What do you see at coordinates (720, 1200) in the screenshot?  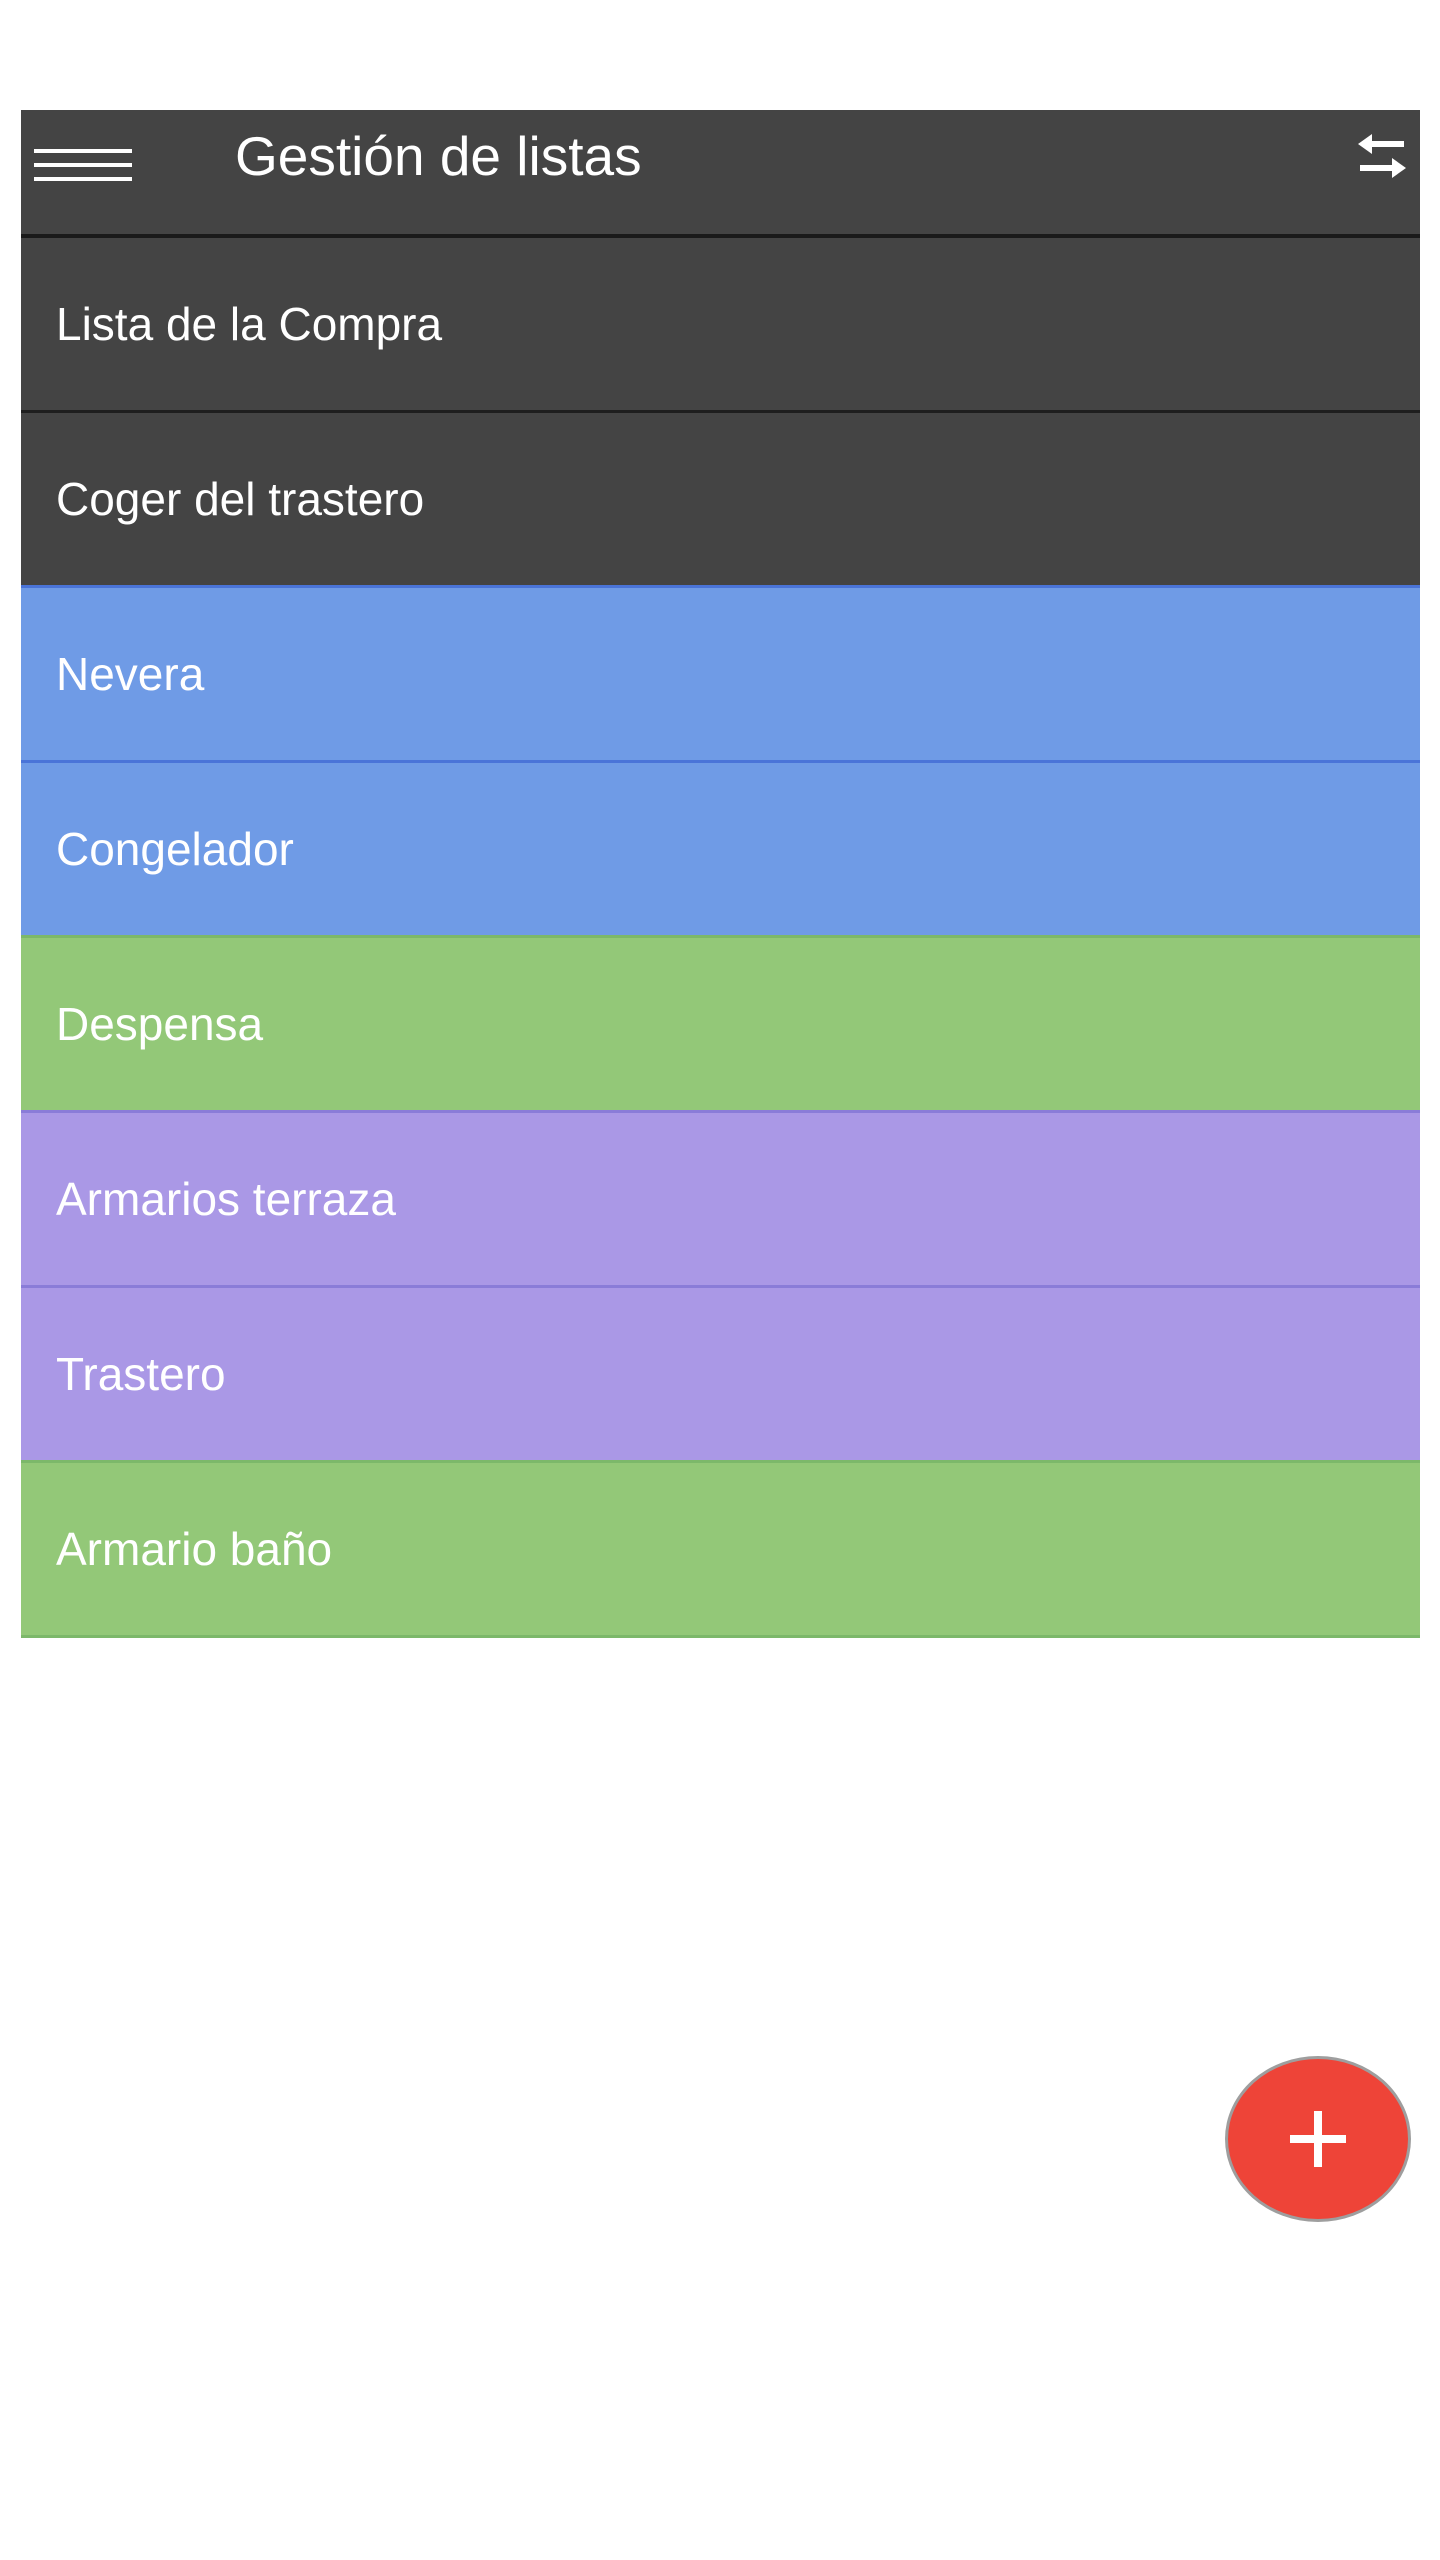 I see `list-item: Armarios terraza` at bounding box center [720, 1200].